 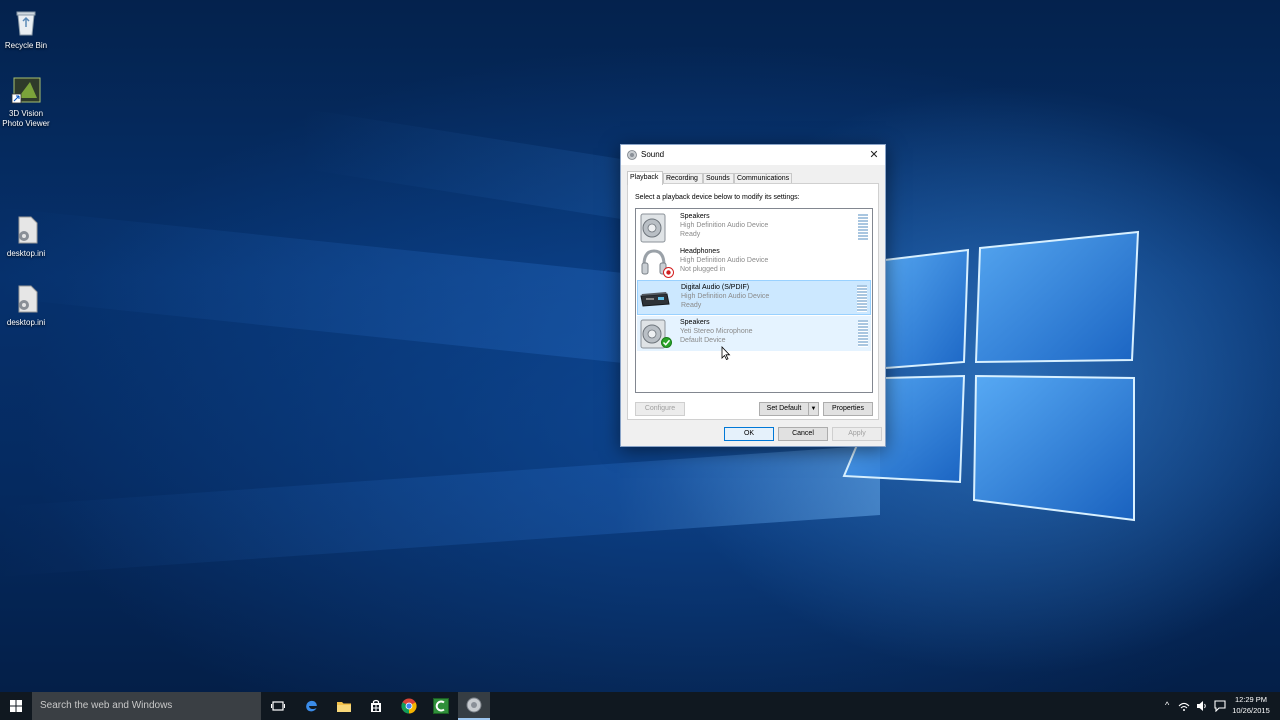 What do you see at coordinates (874, 155) in the screenshot?
I see `close-icon: ✕` at bounding box center [874, 155].